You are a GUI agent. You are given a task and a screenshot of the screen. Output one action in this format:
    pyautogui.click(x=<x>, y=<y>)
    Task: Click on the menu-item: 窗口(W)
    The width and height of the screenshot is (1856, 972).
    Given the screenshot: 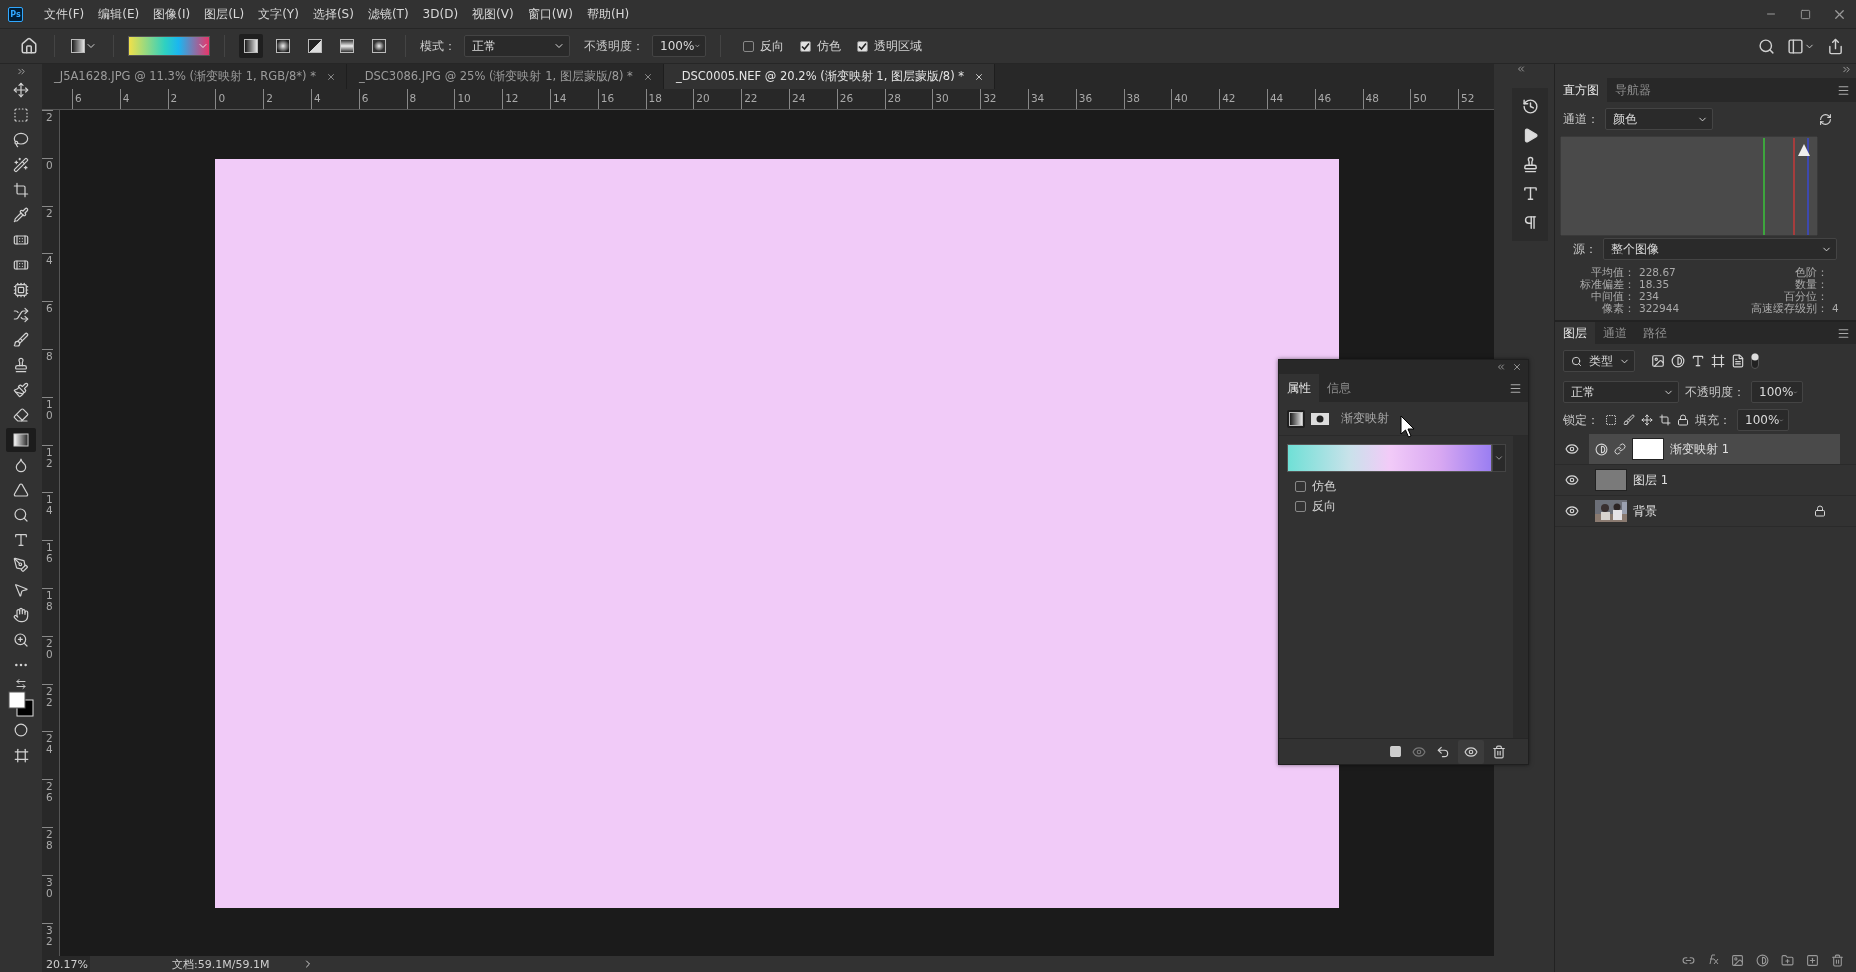 What is the action you would take?
    pyautogui.click(x=550, y=14)
    